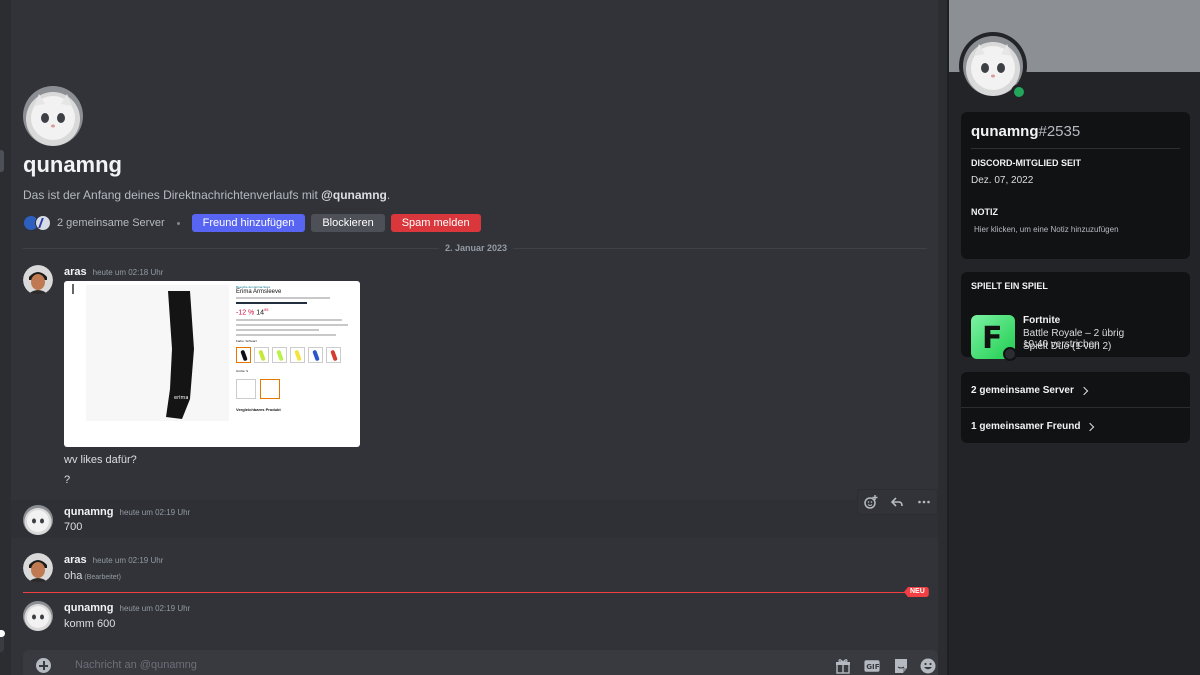  Describe the element at coordinates (375, 665) in the screenshot. I see `message-input` at that location.